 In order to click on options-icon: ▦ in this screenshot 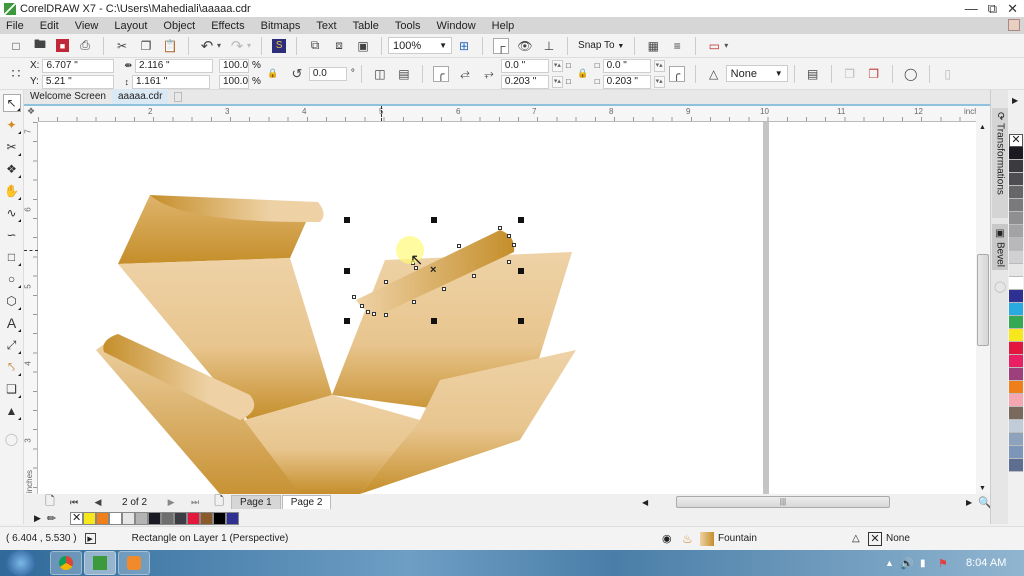, I will do `click(653, 46)`.